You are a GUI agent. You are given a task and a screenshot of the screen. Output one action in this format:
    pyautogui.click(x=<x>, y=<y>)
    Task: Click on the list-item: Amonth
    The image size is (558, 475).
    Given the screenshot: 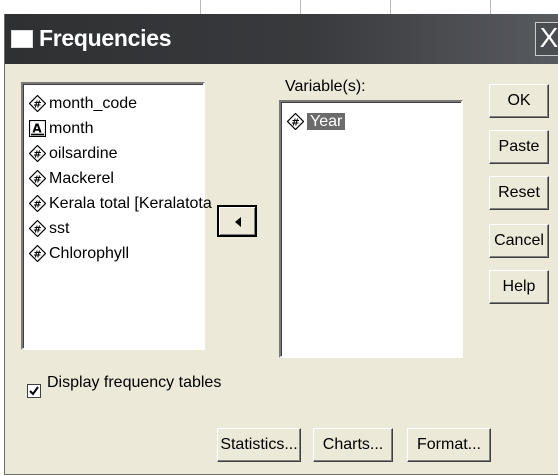 What is the action you would take?
    pyautogui.click(x=61, y=129)
    